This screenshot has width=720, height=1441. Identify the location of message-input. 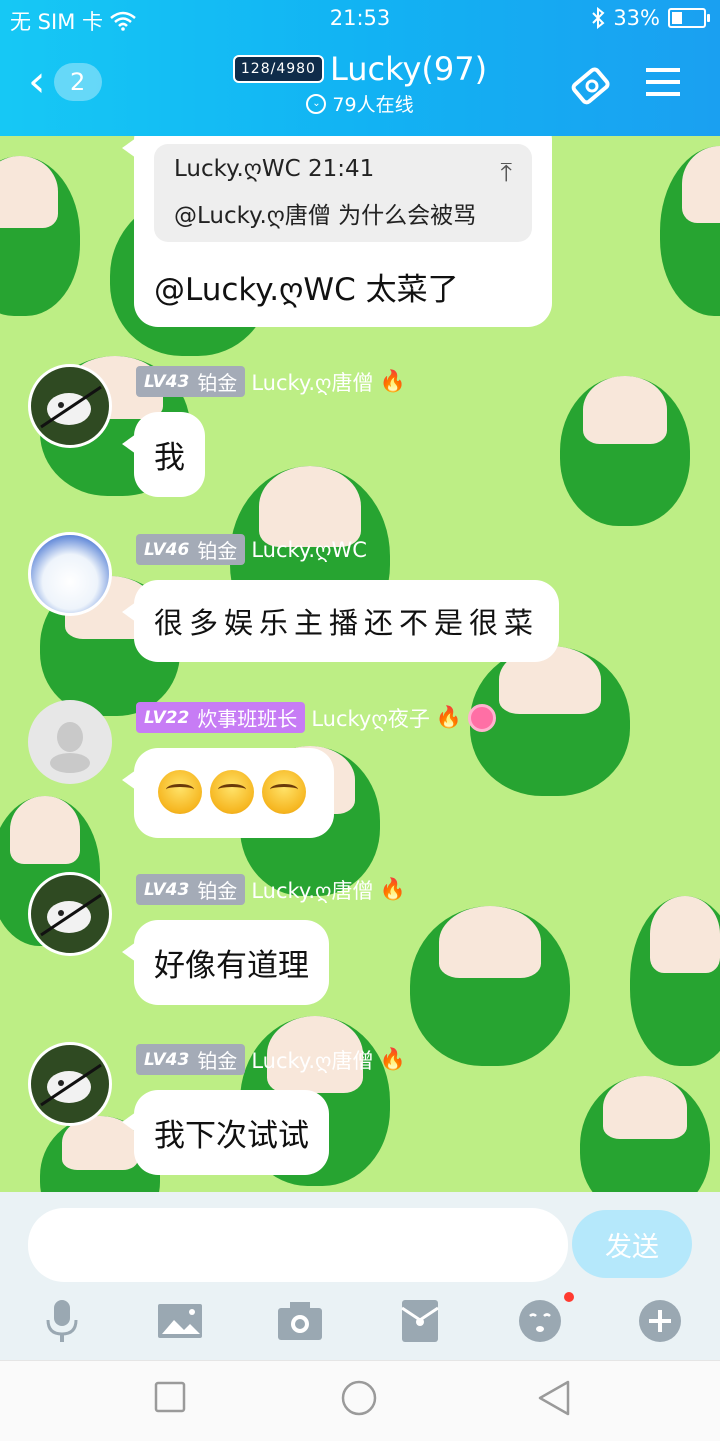
(298, 1245).